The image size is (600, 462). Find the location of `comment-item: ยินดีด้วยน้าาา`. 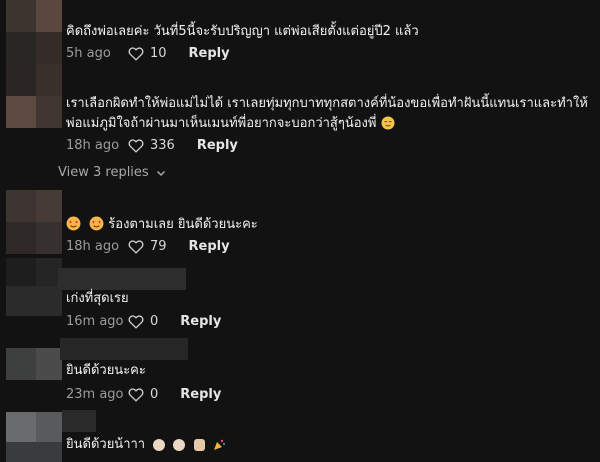

comment-item: ยินดีด้วยน้าาา is located at coordinates (300, 435).